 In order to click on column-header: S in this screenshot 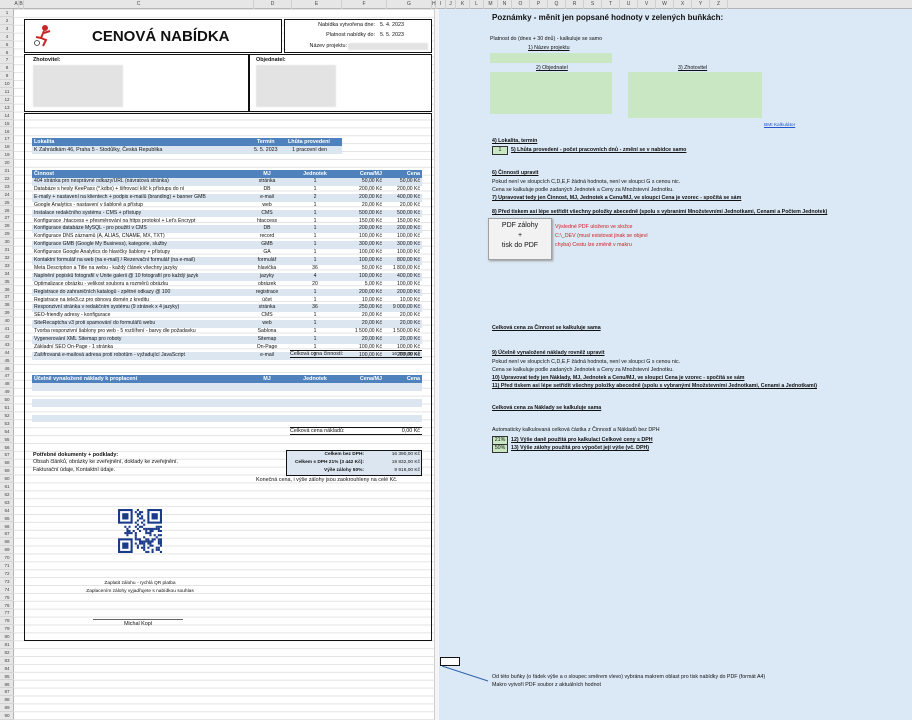, I will do `click(593, 4)`.